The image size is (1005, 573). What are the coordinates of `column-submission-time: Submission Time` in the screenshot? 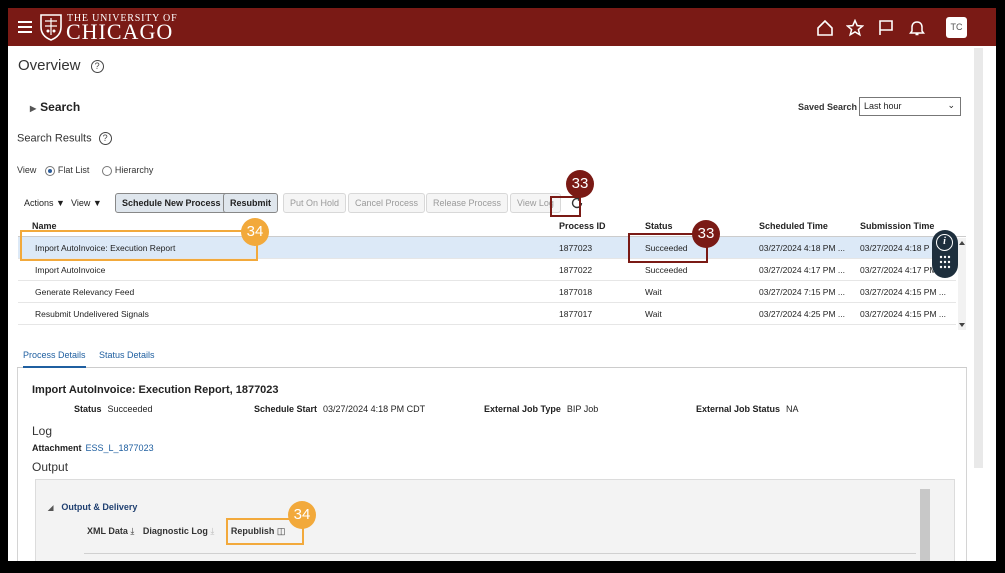 It's located at (897, 226).